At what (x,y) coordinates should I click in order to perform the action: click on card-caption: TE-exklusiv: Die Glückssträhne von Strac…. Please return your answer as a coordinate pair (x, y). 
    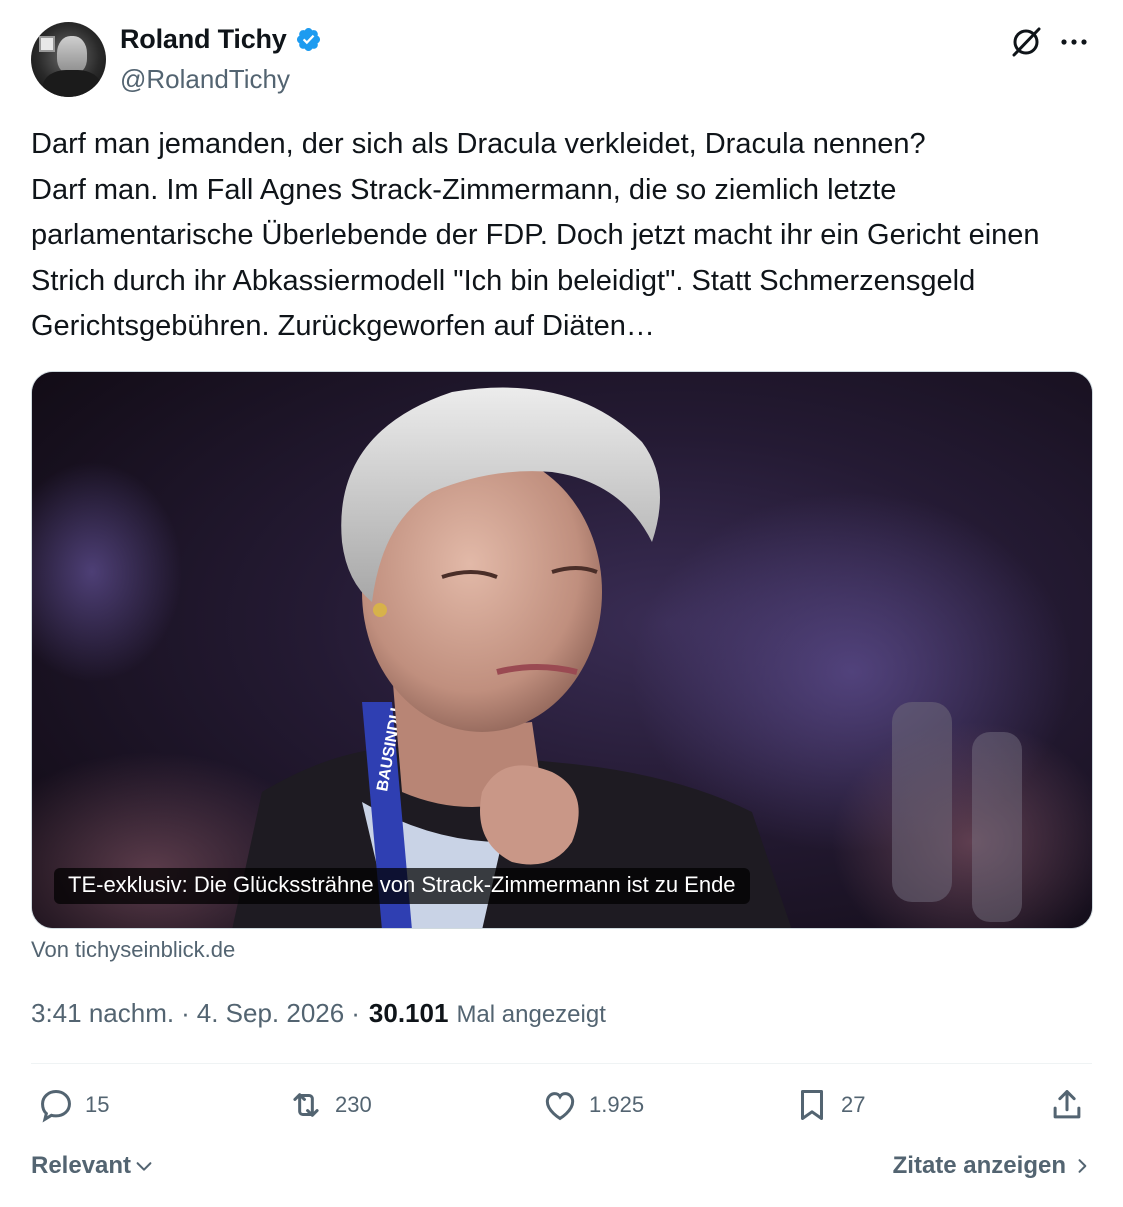
    Looking at the image, I should click on (402, 886).